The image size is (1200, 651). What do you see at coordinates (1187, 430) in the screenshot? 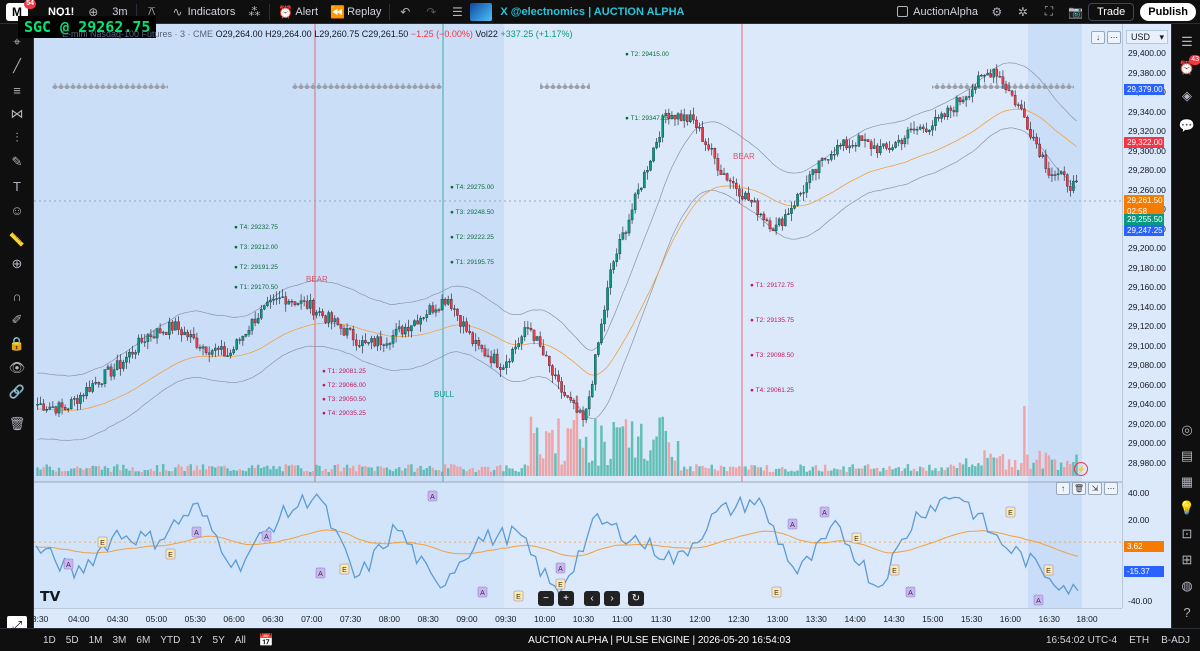
I see `target-icon: ◎` at bounding box center [1187, 430].